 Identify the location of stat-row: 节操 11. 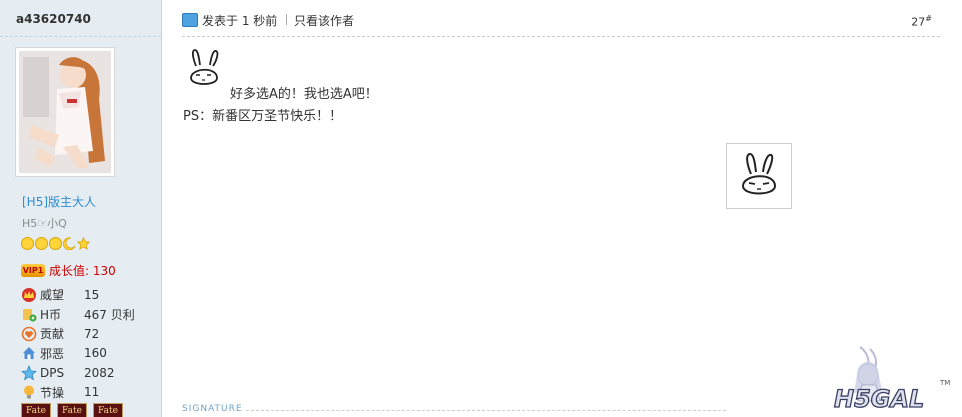
(91, 393).